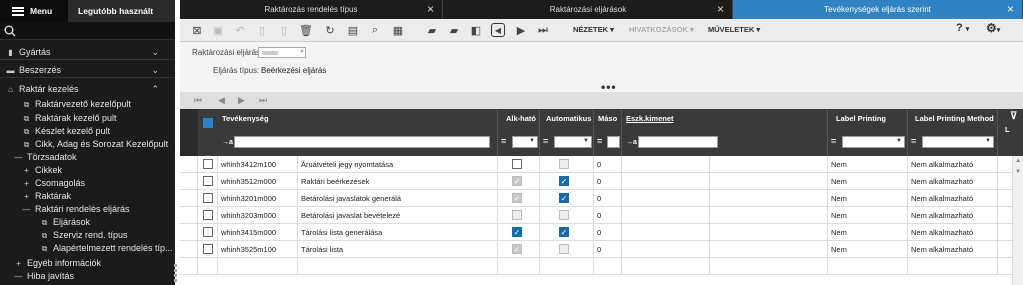 The image size is (1023, 285). I want to click on new-icon: ▯, so click(262, 30).